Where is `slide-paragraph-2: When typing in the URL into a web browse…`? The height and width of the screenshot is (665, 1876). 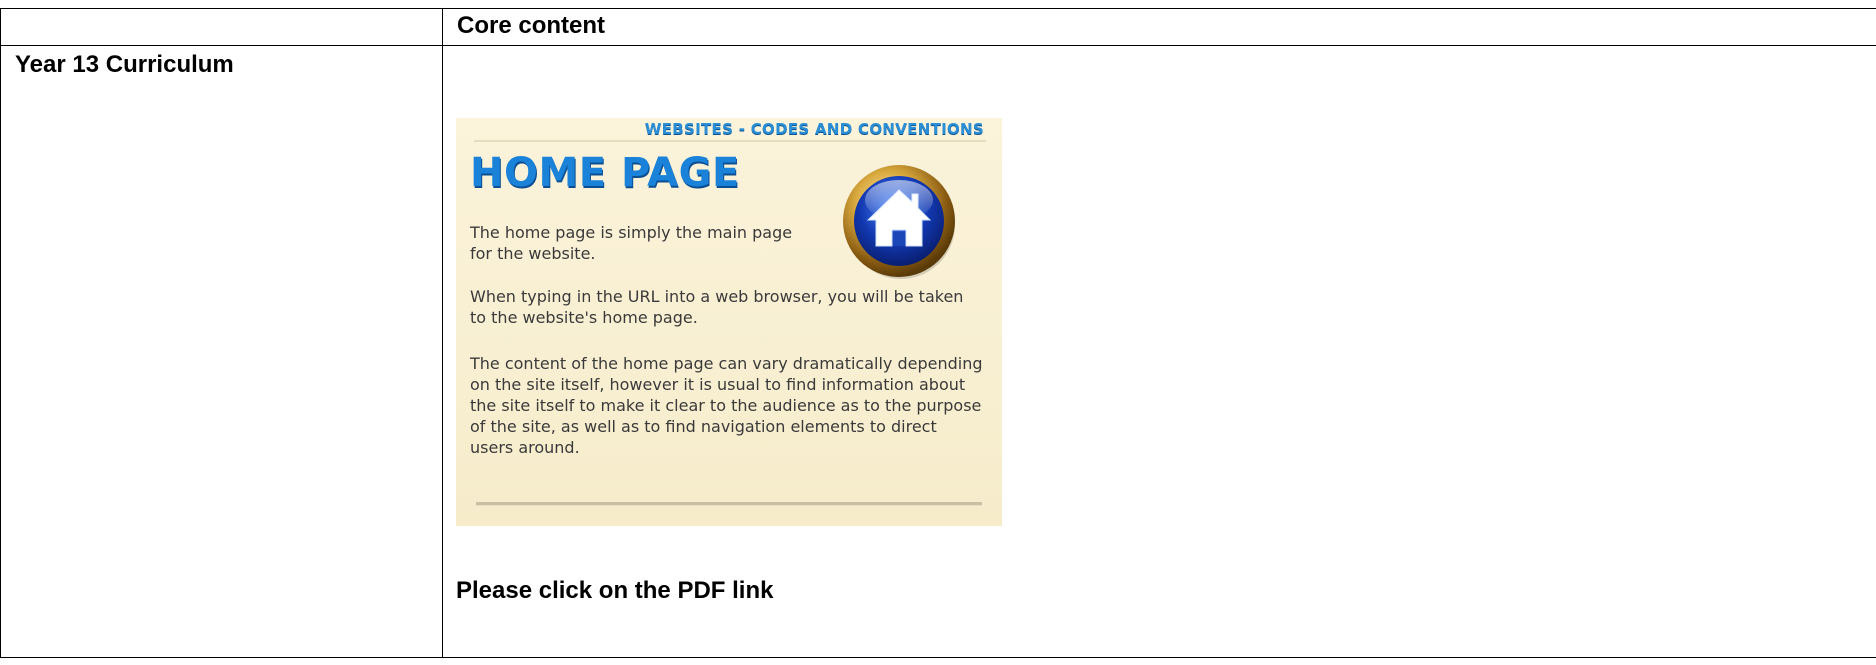 slide-paragraph-2: When typing in the URL into a web browse… is located at coordinates (717, 307).